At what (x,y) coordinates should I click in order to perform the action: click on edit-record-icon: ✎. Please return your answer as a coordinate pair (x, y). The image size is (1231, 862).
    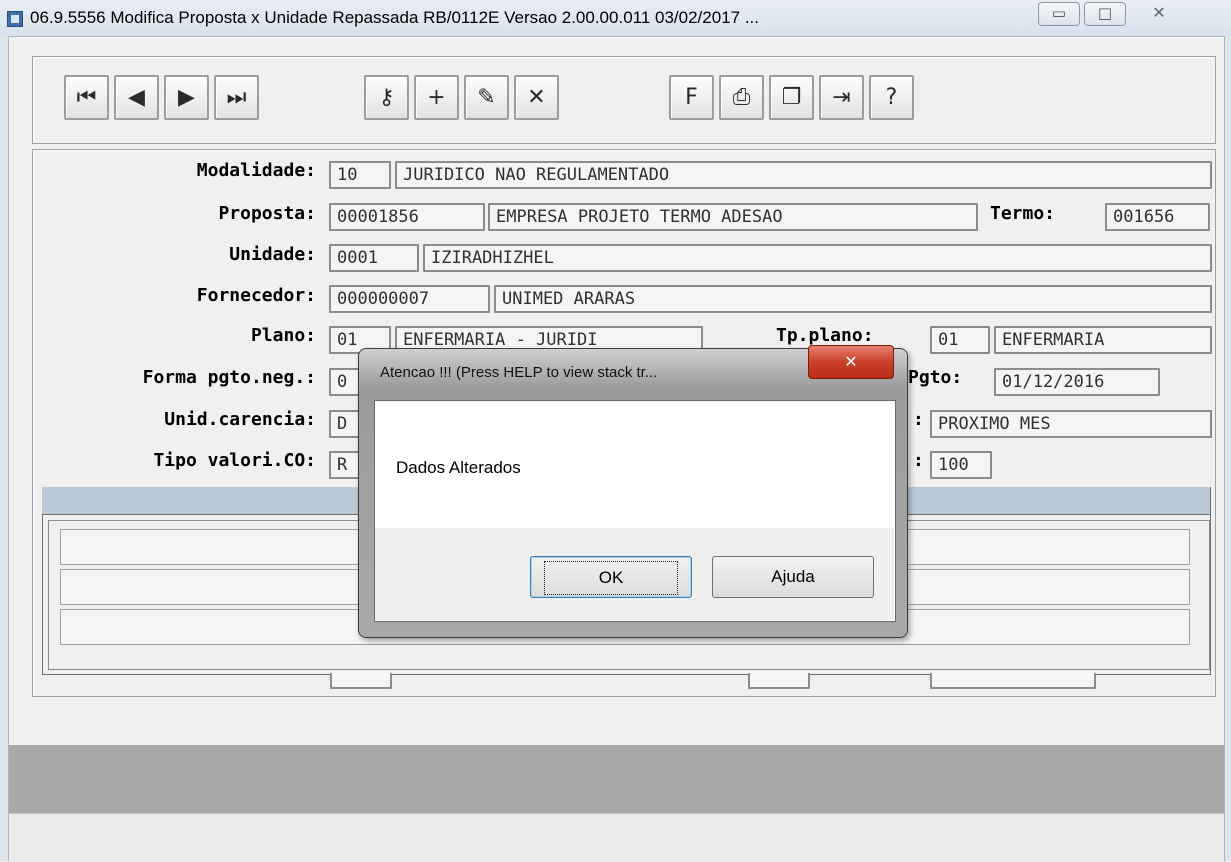
    Looking at the image, I should click on (486, 97).